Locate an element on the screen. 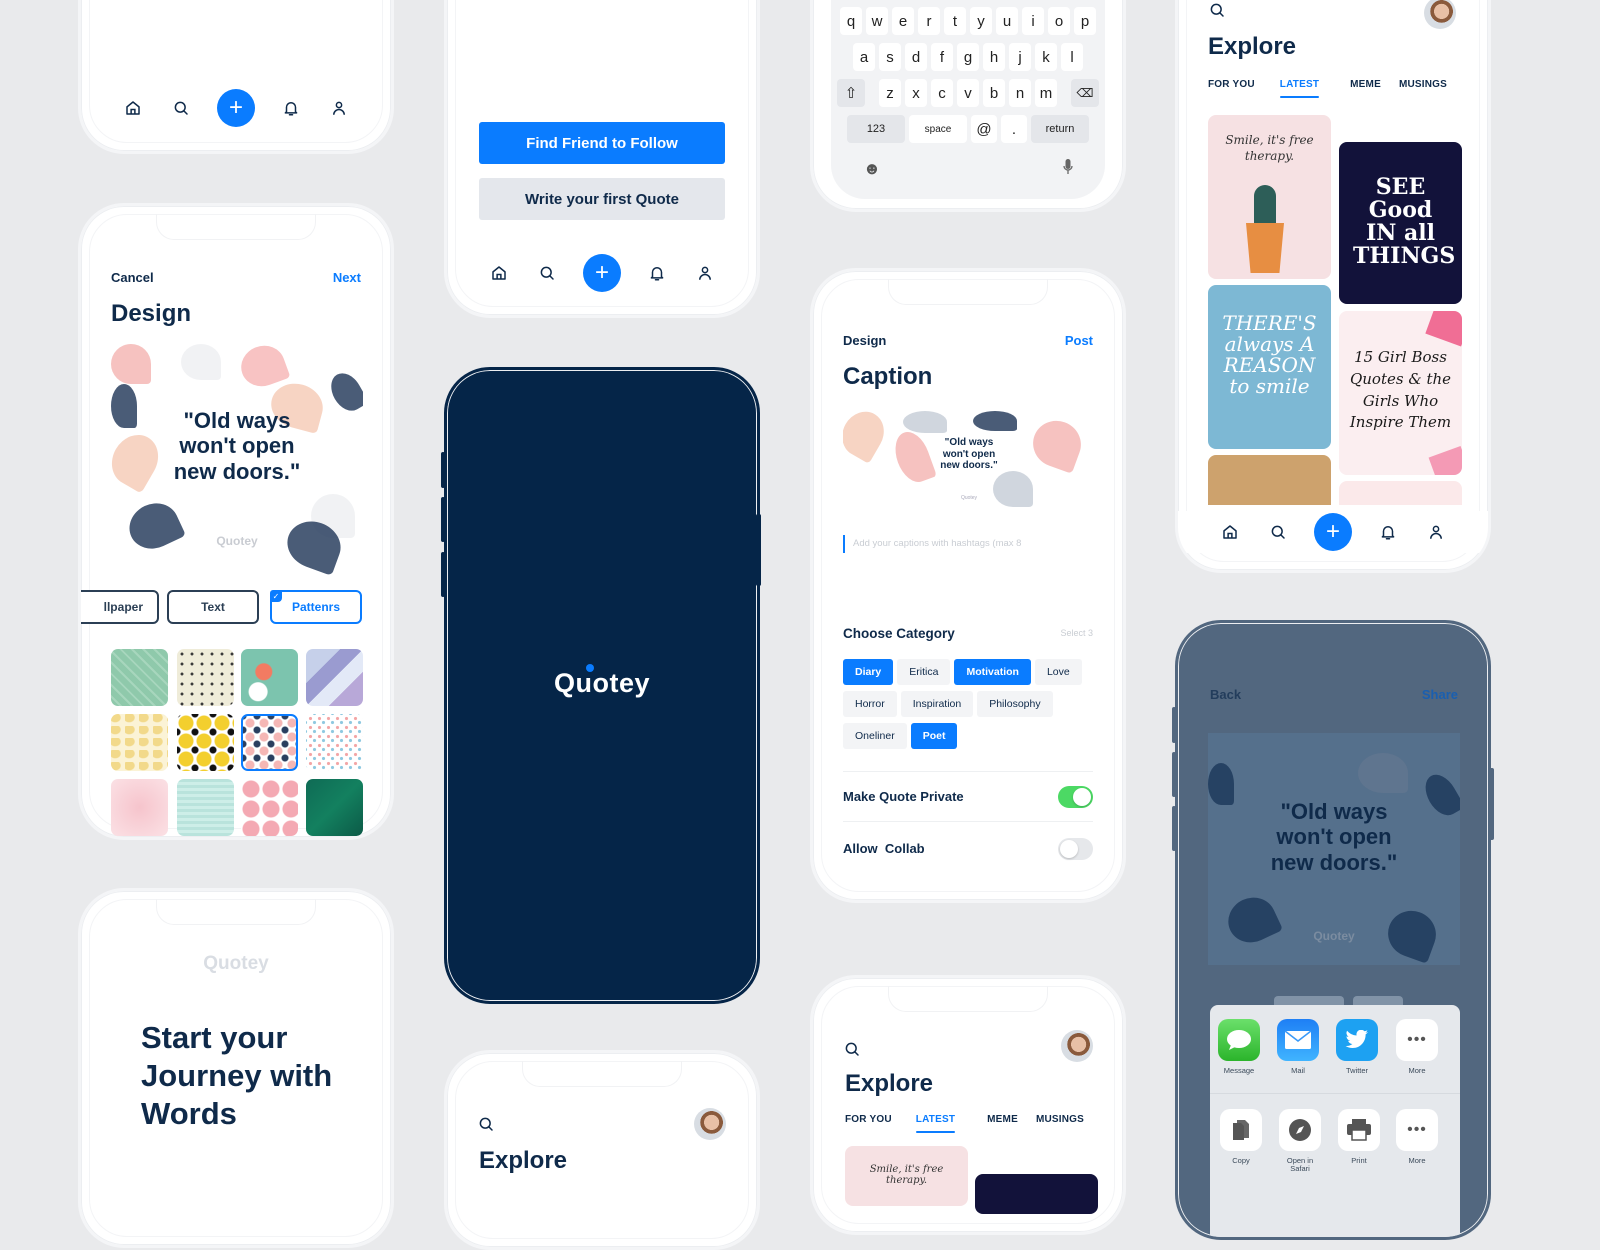 The height and width of the screenshot is (1250, 1600). write-quote-button: Write your first Quote is located at coordinates (602, 199).